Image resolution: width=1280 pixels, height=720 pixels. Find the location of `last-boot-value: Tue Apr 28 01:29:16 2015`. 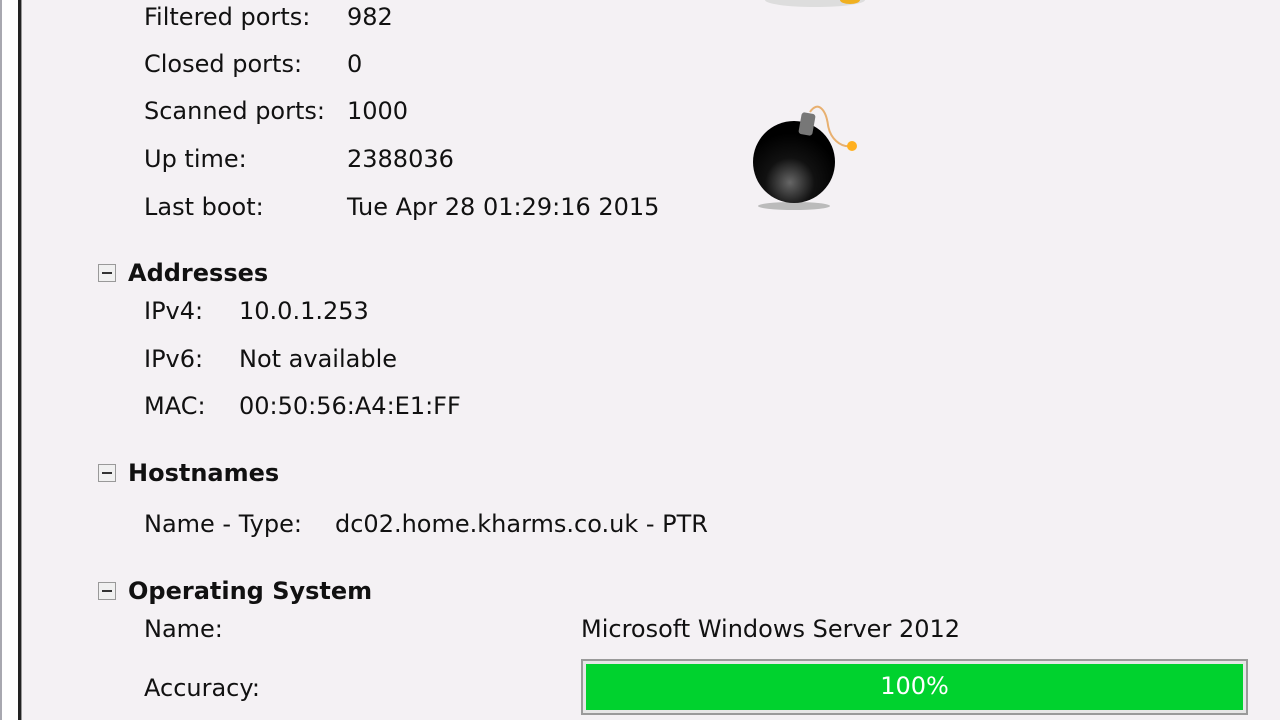

last-boot-value: Tue Apr 28 01:29:16 2015 is located at coordinates (503, 207).